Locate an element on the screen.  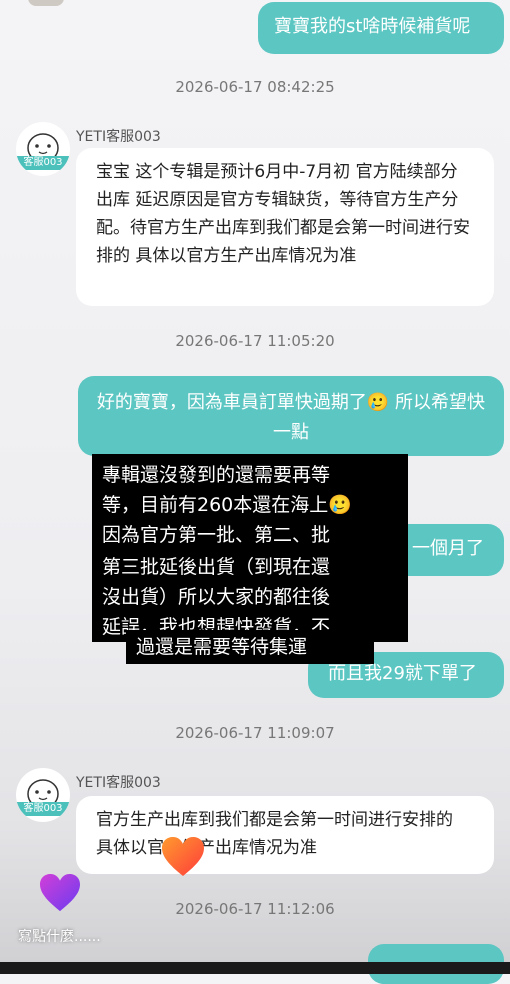
story-text-overlay-row-3: 因為官方第一批、第二、批 is located at coordinates (250, 532).